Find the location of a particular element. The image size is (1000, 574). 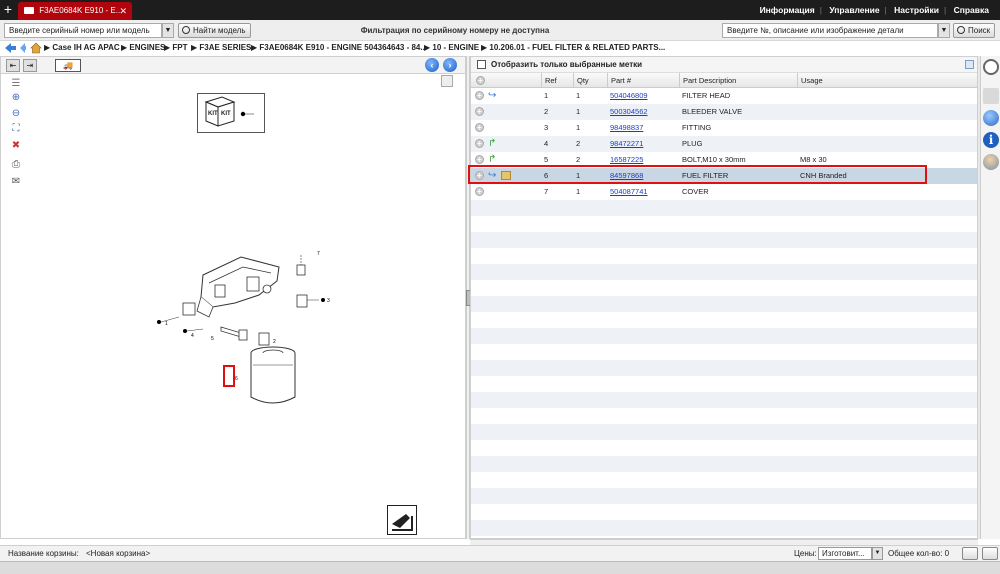

cell-part-link: 500304562 is located at coordinates (629, 112).